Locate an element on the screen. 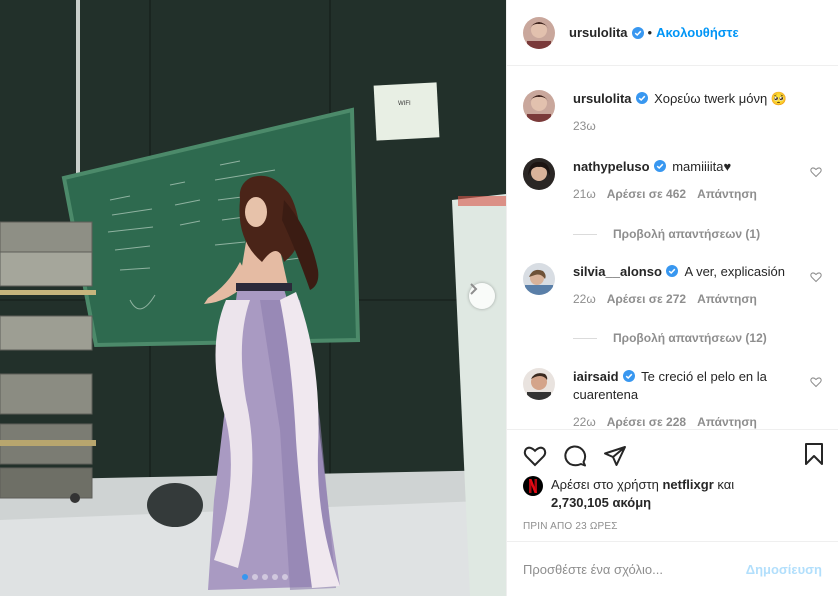 The width and height of the screenshot is (838, 596). liker-username: netflixgr is located at coordinates (687, 484).